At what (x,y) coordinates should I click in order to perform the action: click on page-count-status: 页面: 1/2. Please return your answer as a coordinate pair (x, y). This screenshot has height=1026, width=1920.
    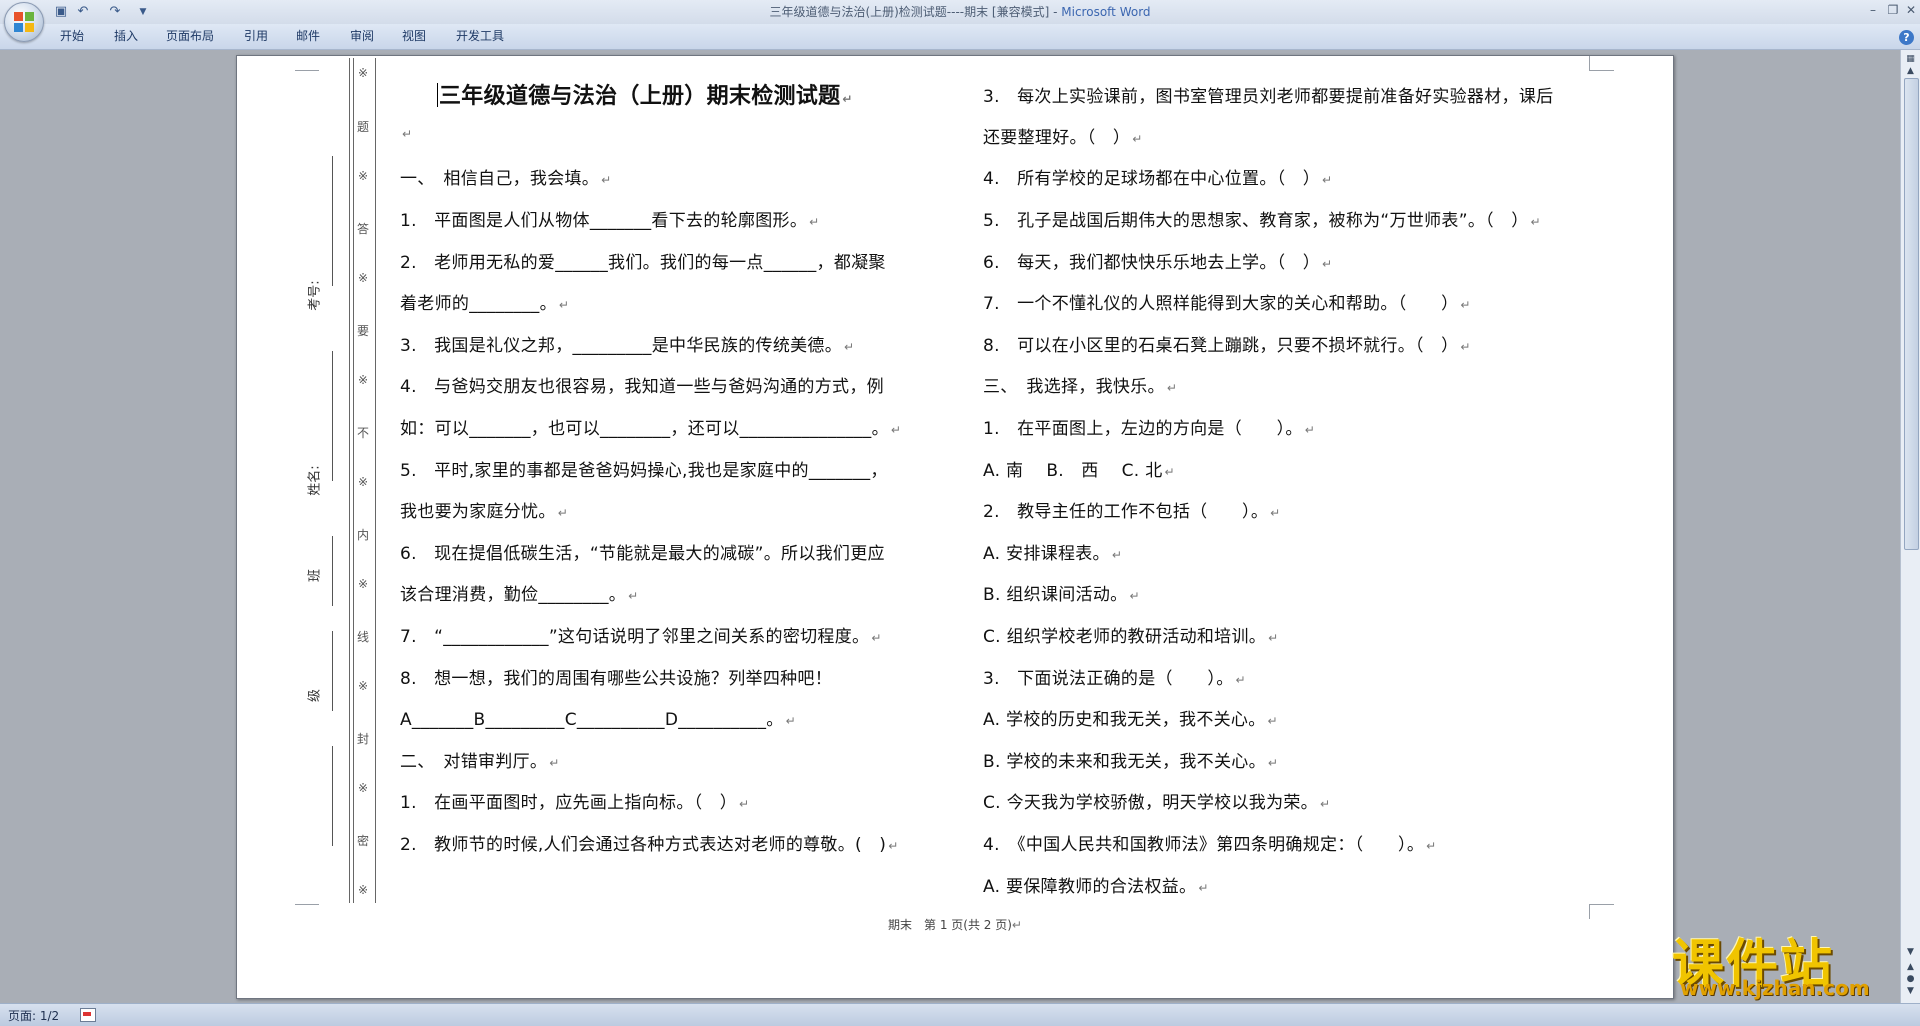
    Looking at the image, I should click on (33, 1015).